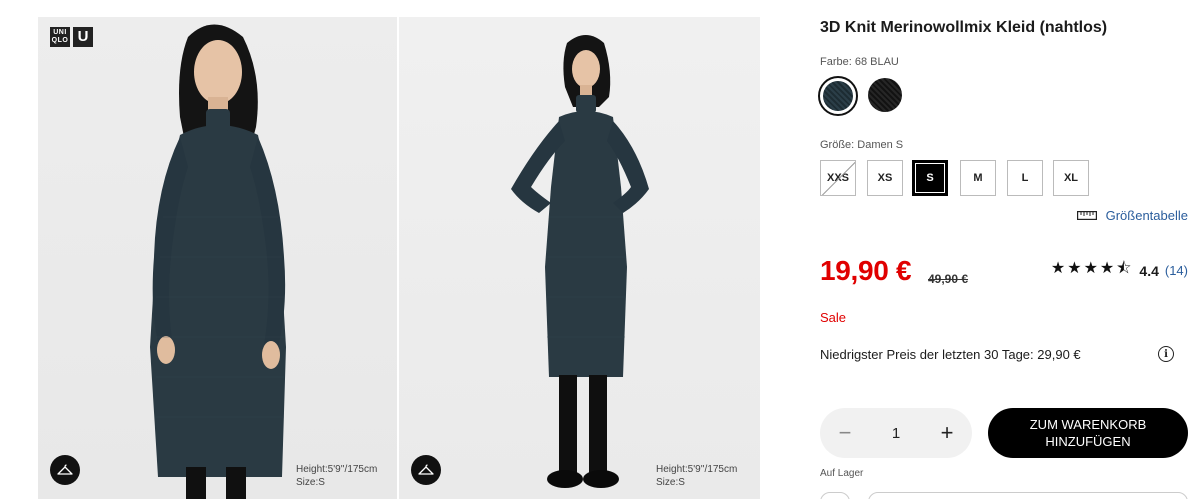  What do you see at coordinates (947, 433) in the screenshot?
I see `quantity-increase-button: +` at bounding box center [947, 433].